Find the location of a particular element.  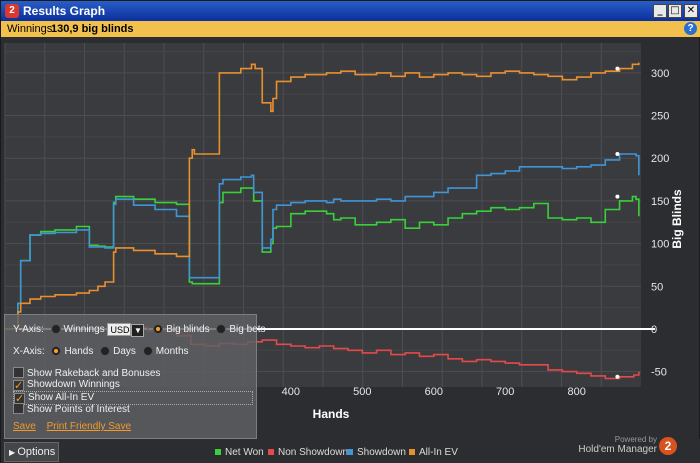

rakeback-label: Show Rakeback and Bonuses is located at coordinates (94, 373).